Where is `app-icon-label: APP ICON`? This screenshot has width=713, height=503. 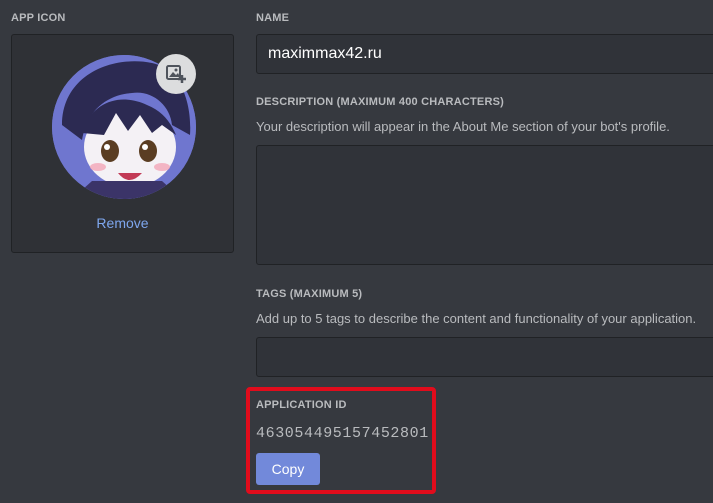 app-icon-label: APP ICON is located at coordinates (38, 18).